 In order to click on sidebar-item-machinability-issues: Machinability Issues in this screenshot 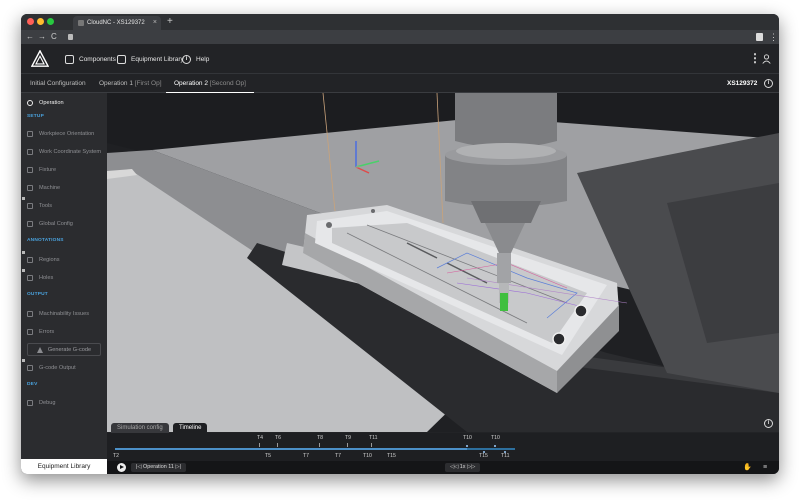, I will do `click(64, 314)`.